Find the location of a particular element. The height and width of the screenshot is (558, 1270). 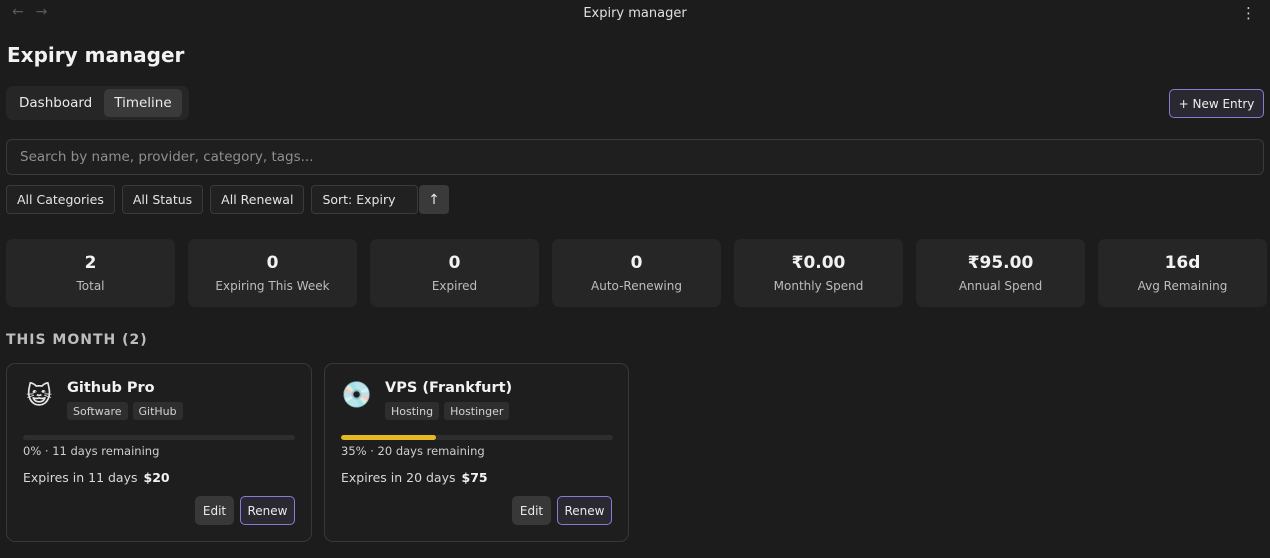

sort-direction-button: ↑ is located at coordinates (434, 199).